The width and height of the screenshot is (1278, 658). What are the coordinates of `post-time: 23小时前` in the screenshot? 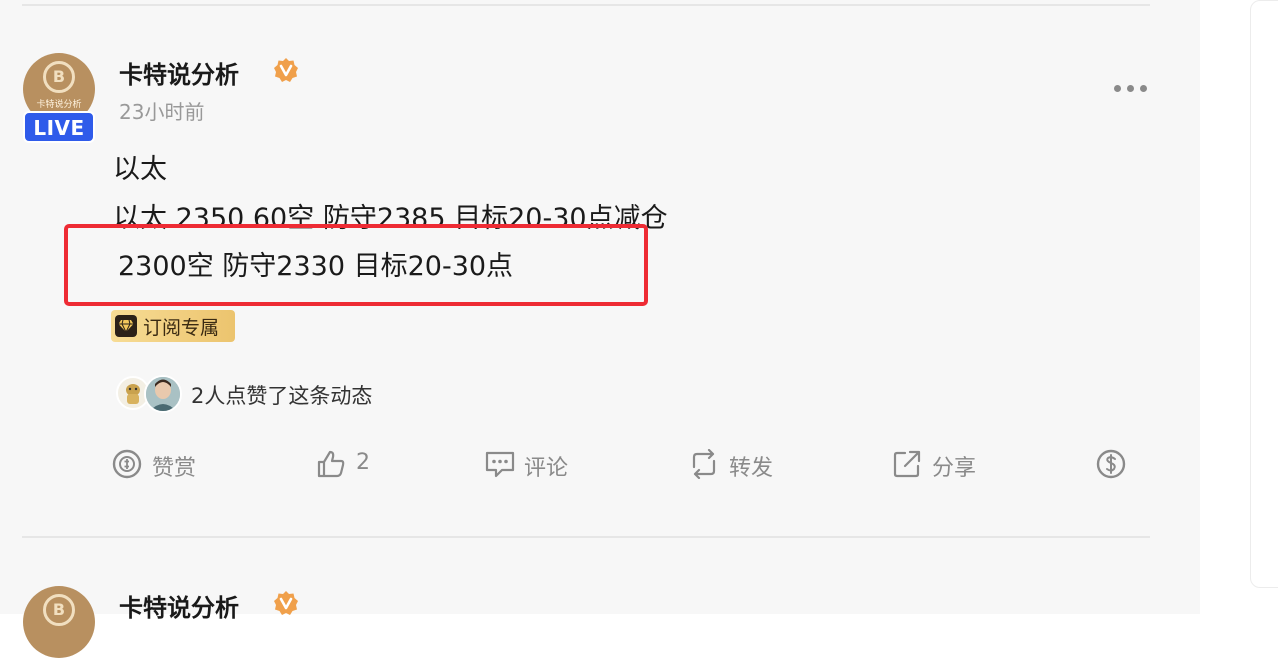 It's located at (162, 112).